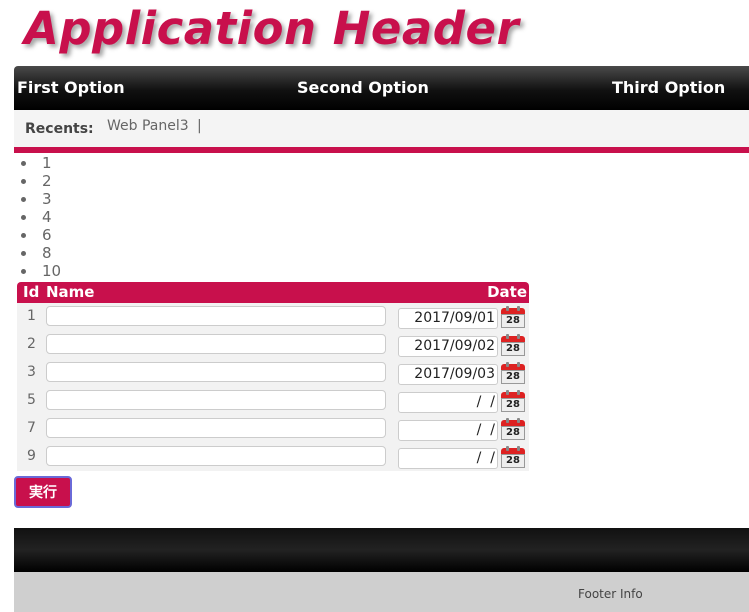  What do you see at coordinates (31, 400) in the screenshot?
I see `row-id: 5` at bounding box center [31, 400].